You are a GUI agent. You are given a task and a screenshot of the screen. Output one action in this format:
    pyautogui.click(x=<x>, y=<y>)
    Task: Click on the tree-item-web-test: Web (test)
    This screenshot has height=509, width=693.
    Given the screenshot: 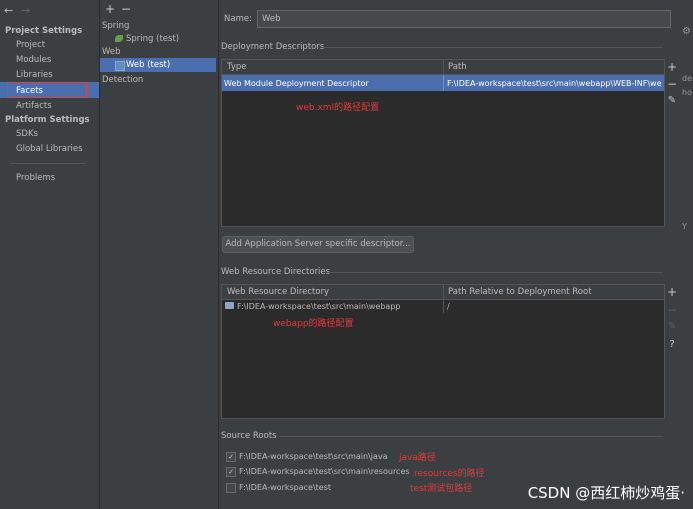 What is the action you would take?
    pyautogui.click(x=148, y=65)
    